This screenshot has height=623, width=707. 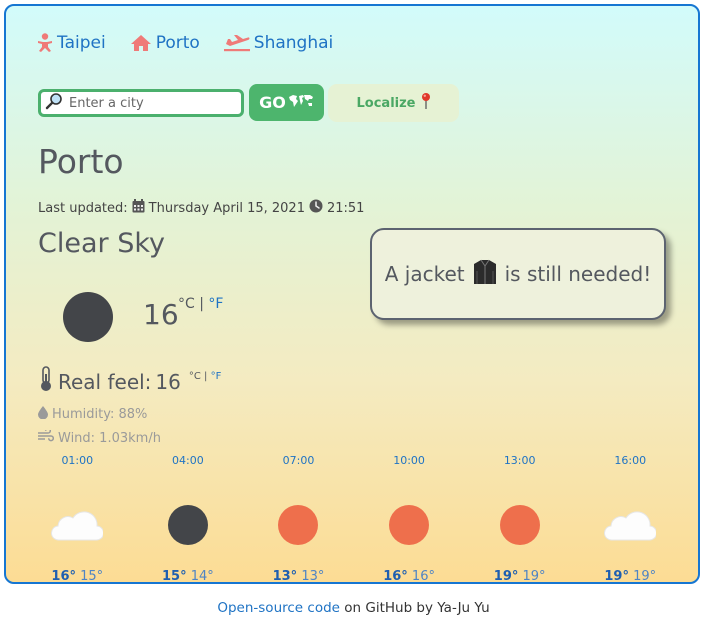 What do you see at coordinates (236, 43) in the screenshot?
I see `plane-icon` at bounding box center [236, 43].